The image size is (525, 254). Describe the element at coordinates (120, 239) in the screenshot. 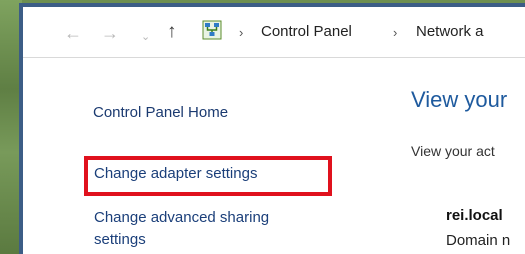

I see `link-line-2: settings` at that location.